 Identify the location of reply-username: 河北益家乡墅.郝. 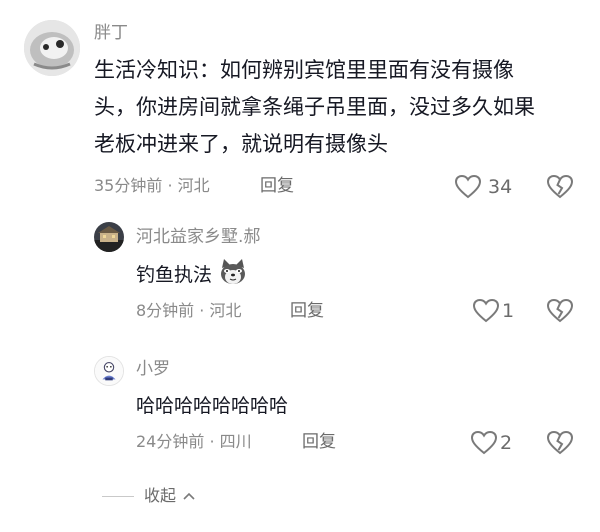
(198, 237).